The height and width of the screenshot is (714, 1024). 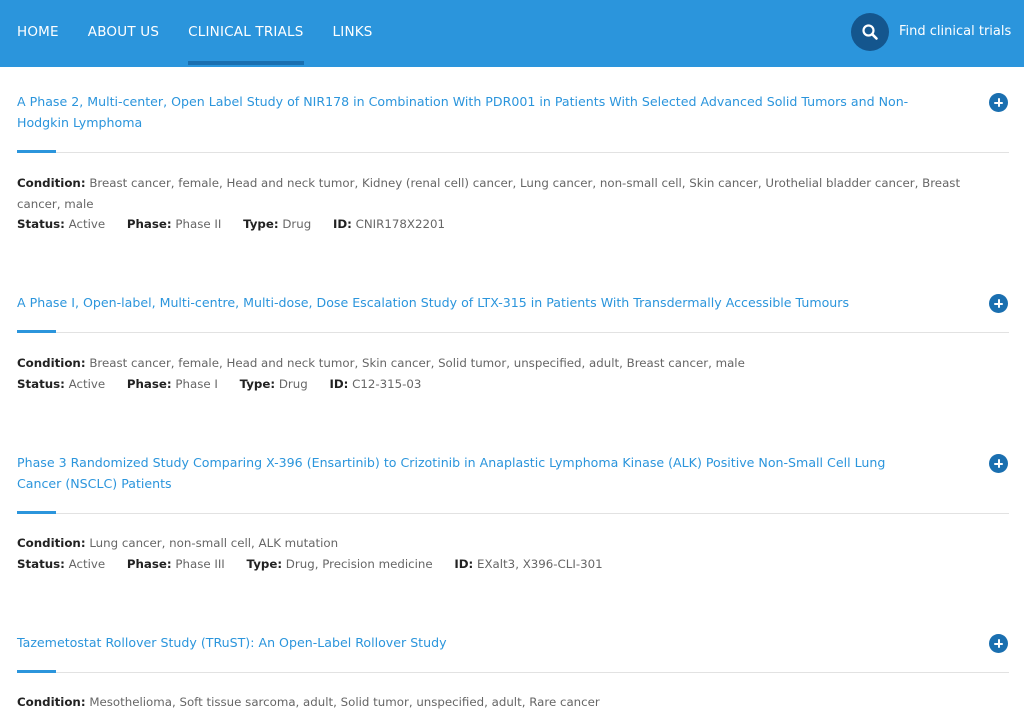 I want to click on id-value: EXalt3, X396-CLI-301, so click(x=540, y=564).